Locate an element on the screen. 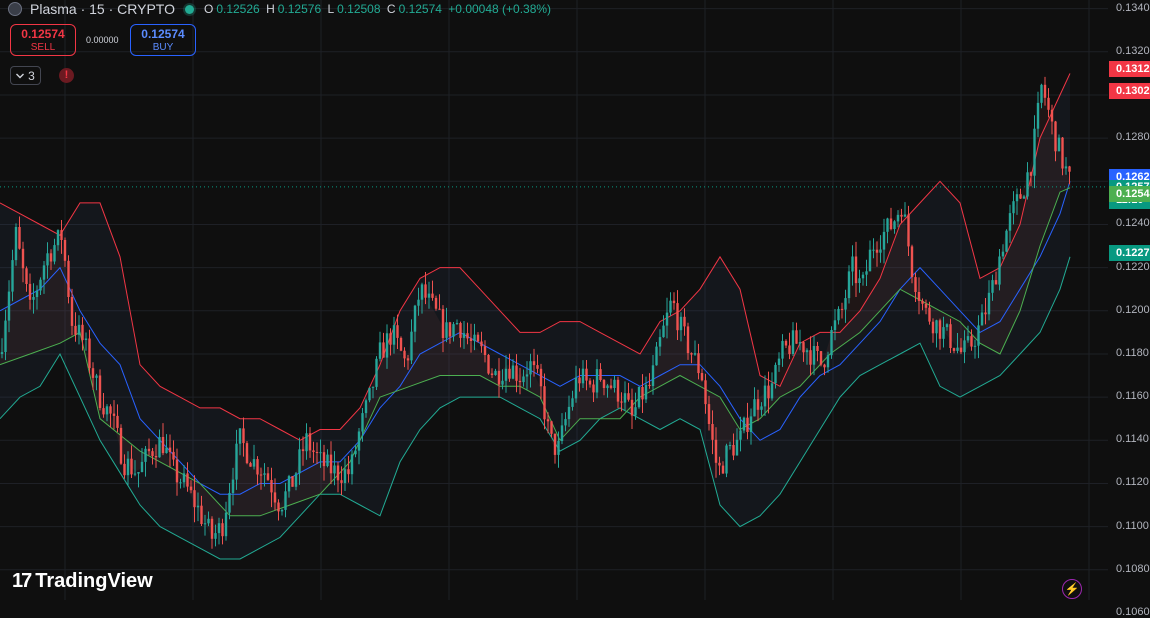 The image size is (1150, 618). buy-button: 0.12574 BUY is located at coordinates (163, 40).